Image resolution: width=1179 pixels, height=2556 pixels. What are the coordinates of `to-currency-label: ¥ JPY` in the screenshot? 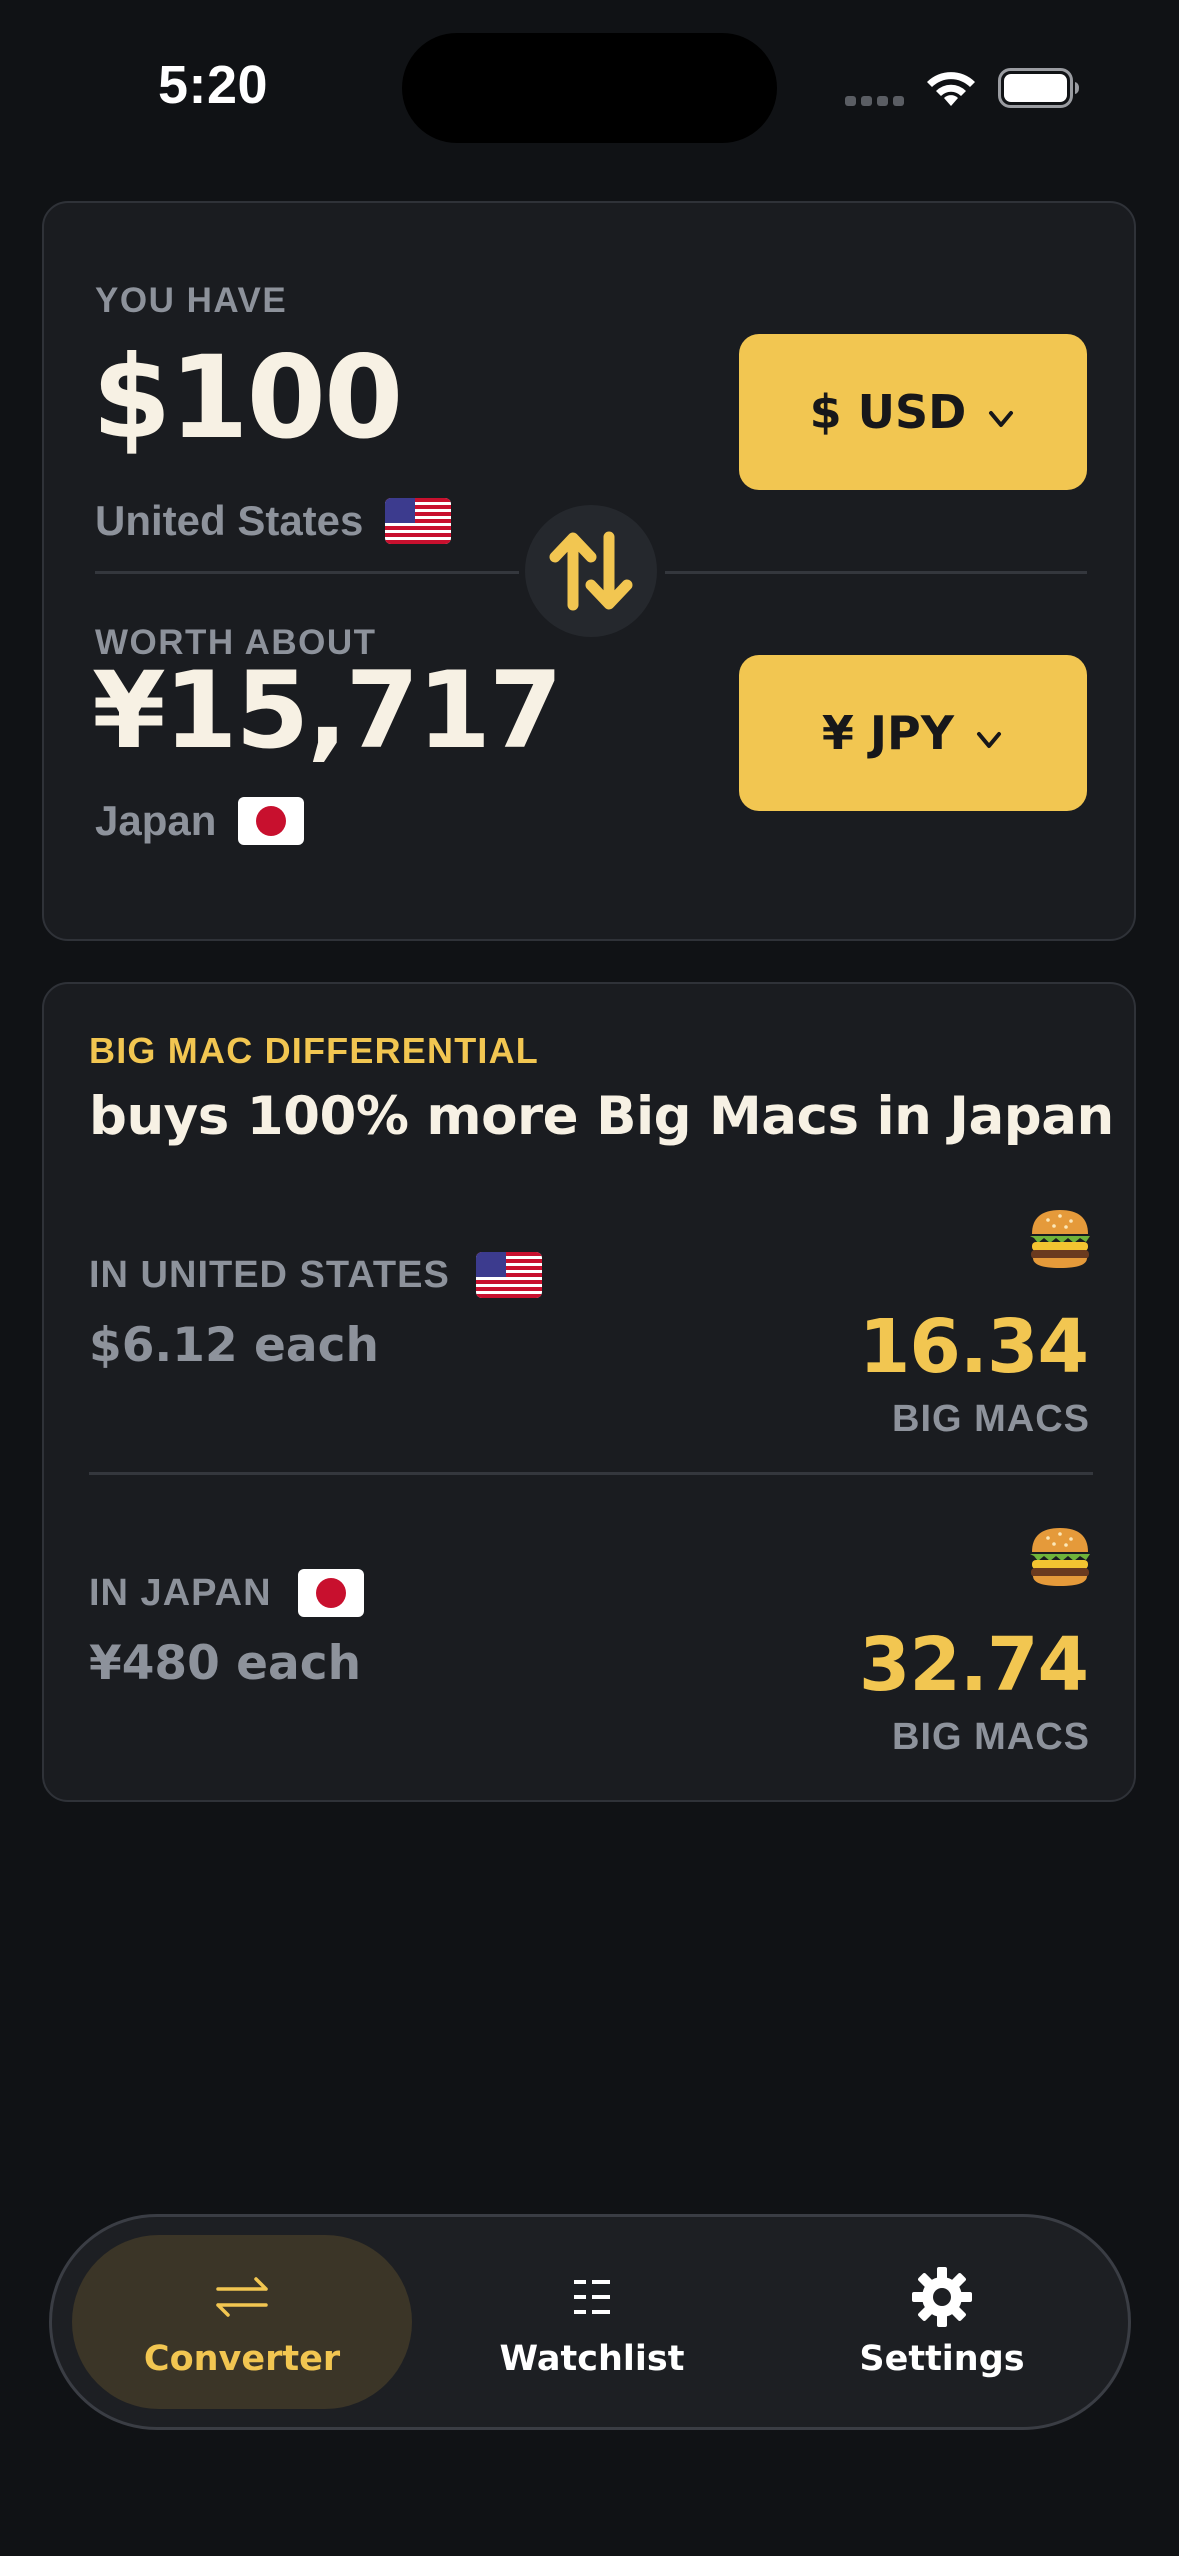 It's located at (888, 733).